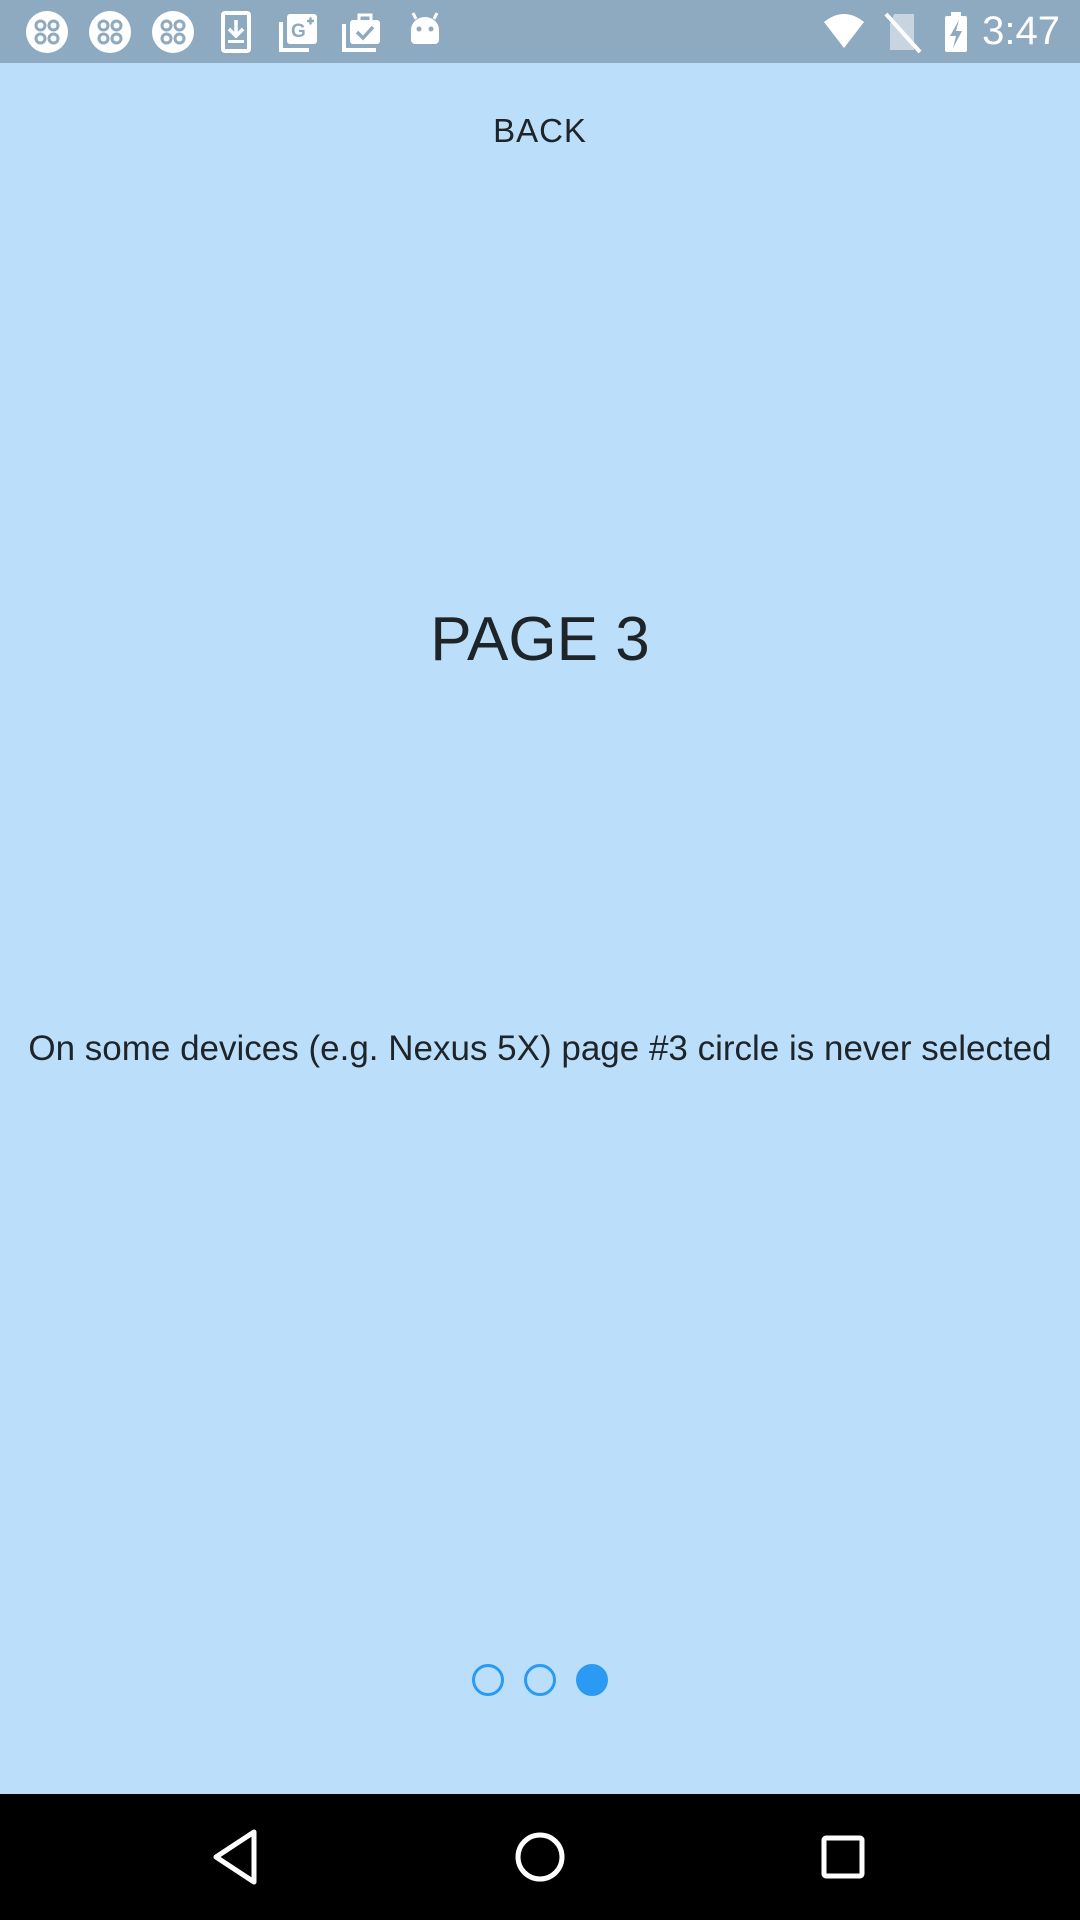 The width and height of the screenshot is (1080, 1920). What do you see at coordinates (956, 32) in the screenshot?
I see `battery-charging-icon` at bounding box center [956, 32].